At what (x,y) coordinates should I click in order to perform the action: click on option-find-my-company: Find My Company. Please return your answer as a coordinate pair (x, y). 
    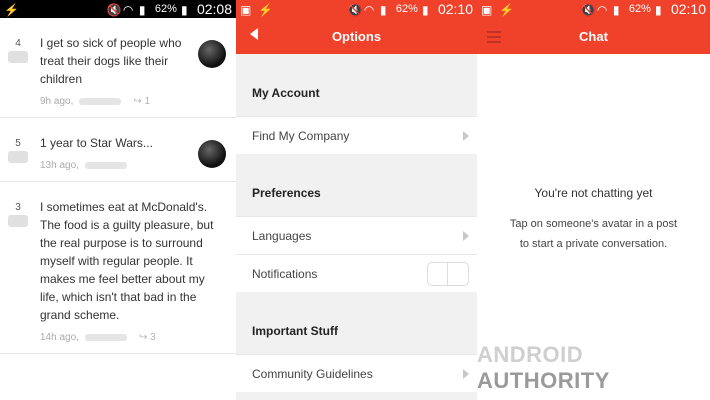
    Looking at the image, I should click on (356, 135).